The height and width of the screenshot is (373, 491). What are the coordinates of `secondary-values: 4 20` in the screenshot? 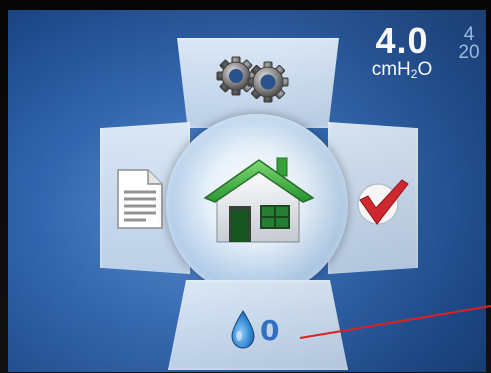 It's located at (469, 44).